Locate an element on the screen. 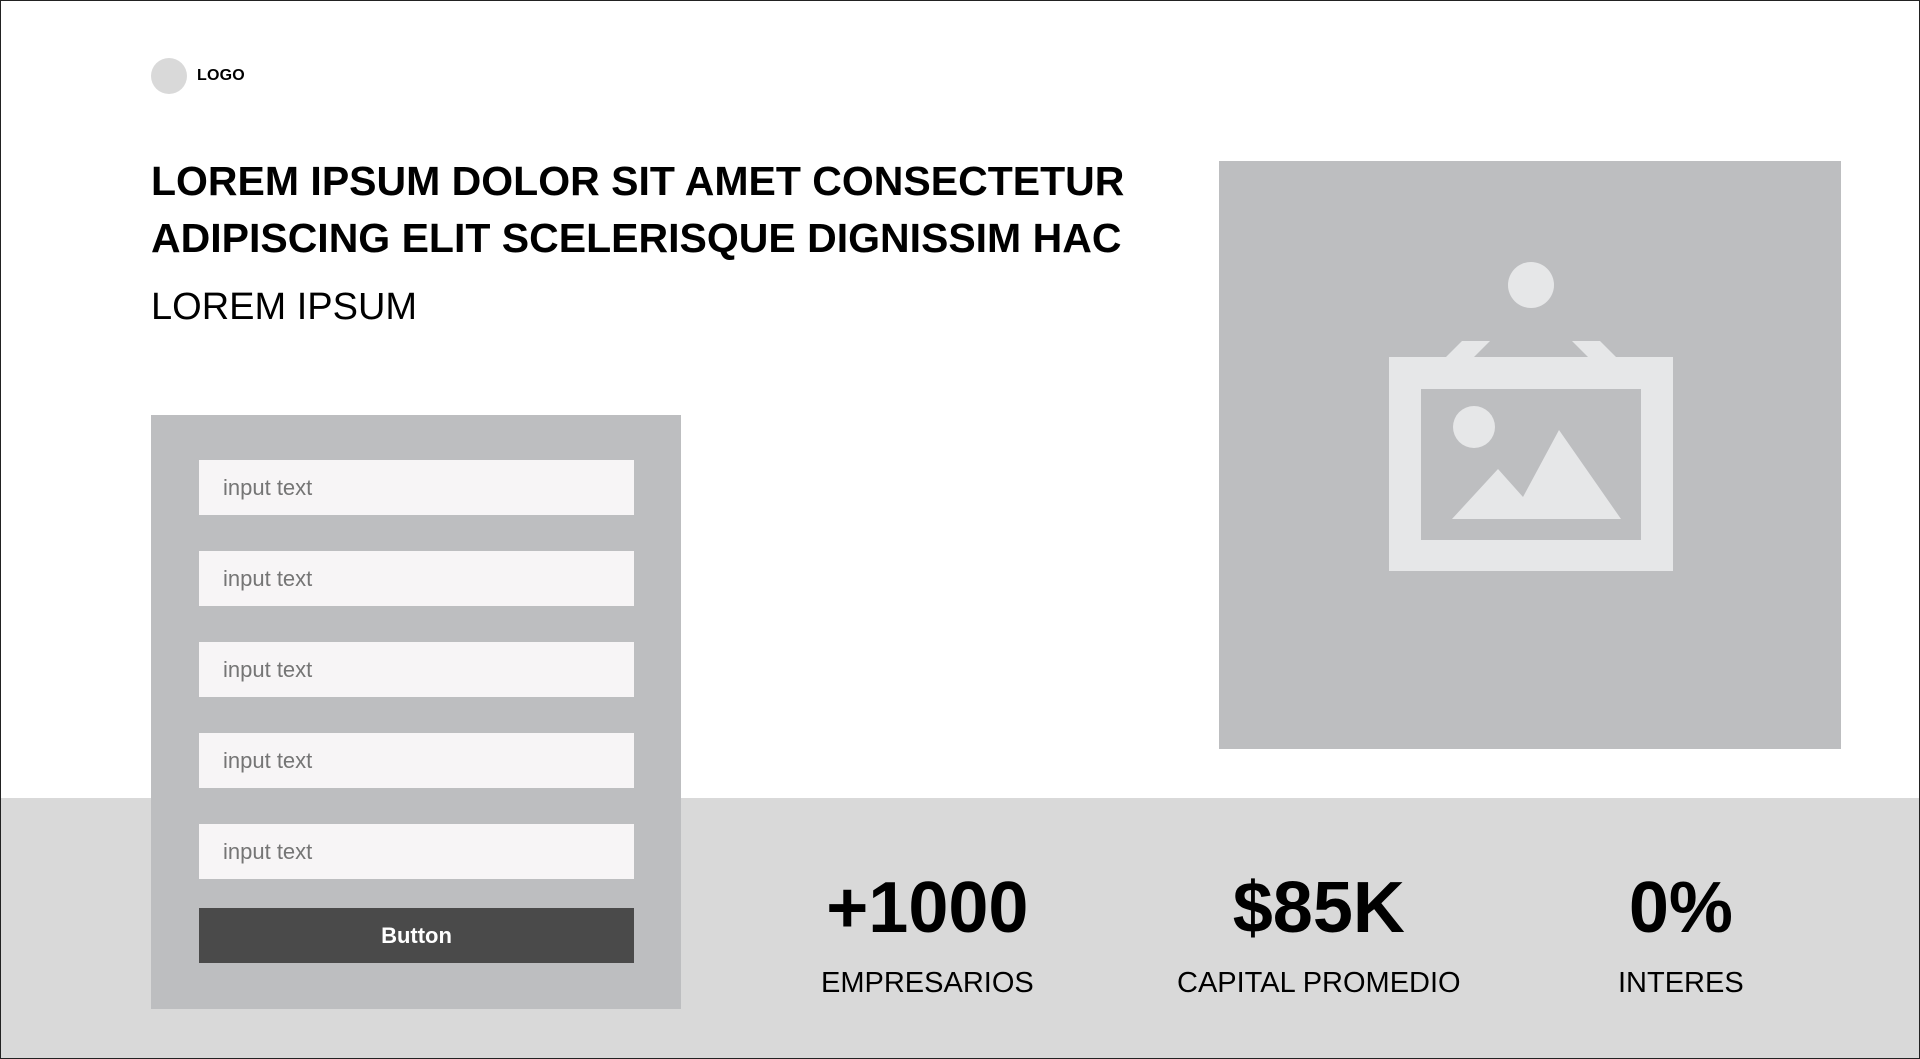  stat-value: $85K is located at coordinates (1318, 908).